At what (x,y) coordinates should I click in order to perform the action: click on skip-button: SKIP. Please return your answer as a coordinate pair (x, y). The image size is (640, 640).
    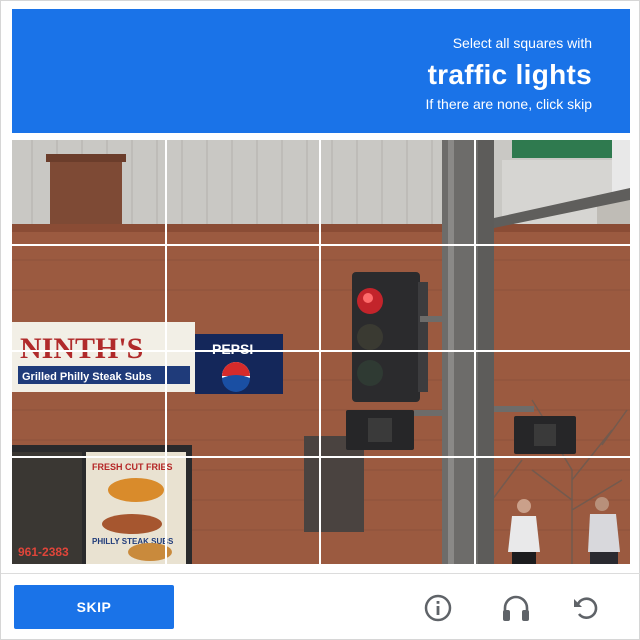
    Looking at the image, I should click on (94, 607).